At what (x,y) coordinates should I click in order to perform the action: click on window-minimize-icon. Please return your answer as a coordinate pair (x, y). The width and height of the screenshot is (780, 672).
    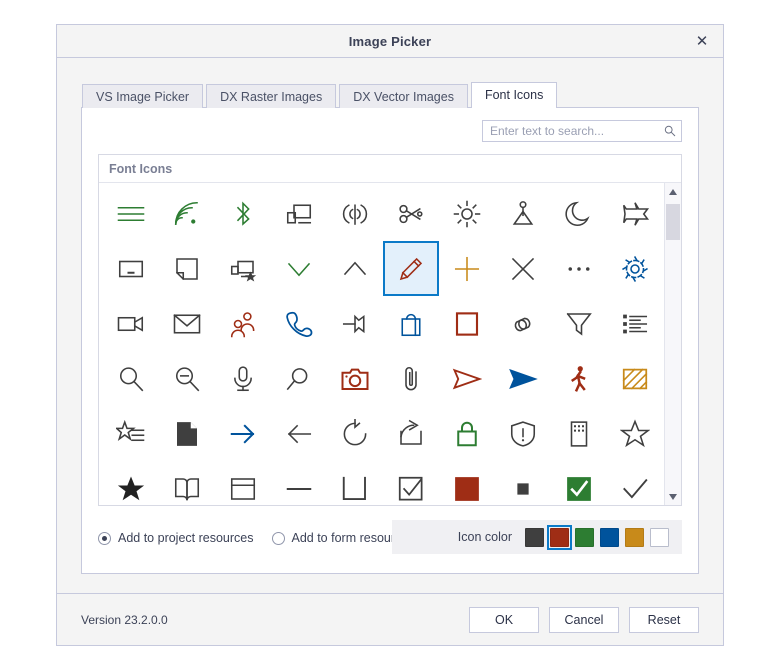
    Looking at the image, I should click on (131, 268).